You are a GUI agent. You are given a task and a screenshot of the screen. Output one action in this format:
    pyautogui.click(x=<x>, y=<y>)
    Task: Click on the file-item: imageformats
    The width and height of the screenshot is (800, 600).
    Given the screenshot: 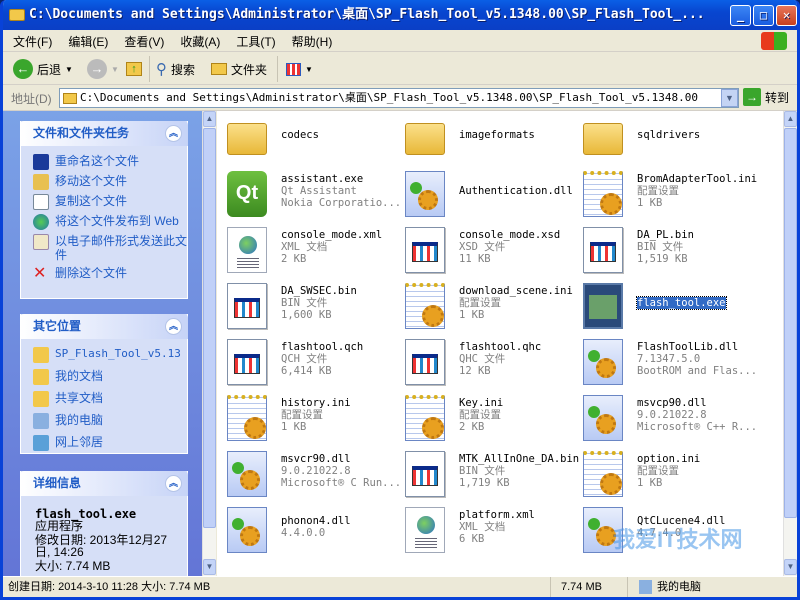 What is the action you would take?
    pyautogui.click(x=491, y=139)
    